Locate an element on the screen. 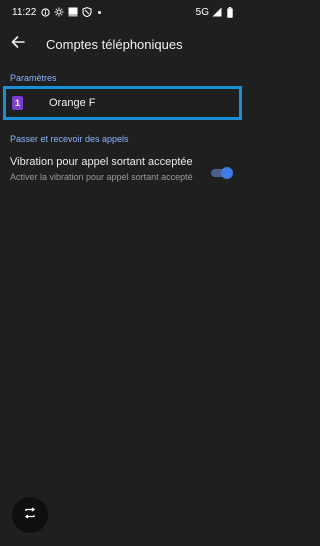  status-bar-right: 5G is located at coordinates (215, 12).